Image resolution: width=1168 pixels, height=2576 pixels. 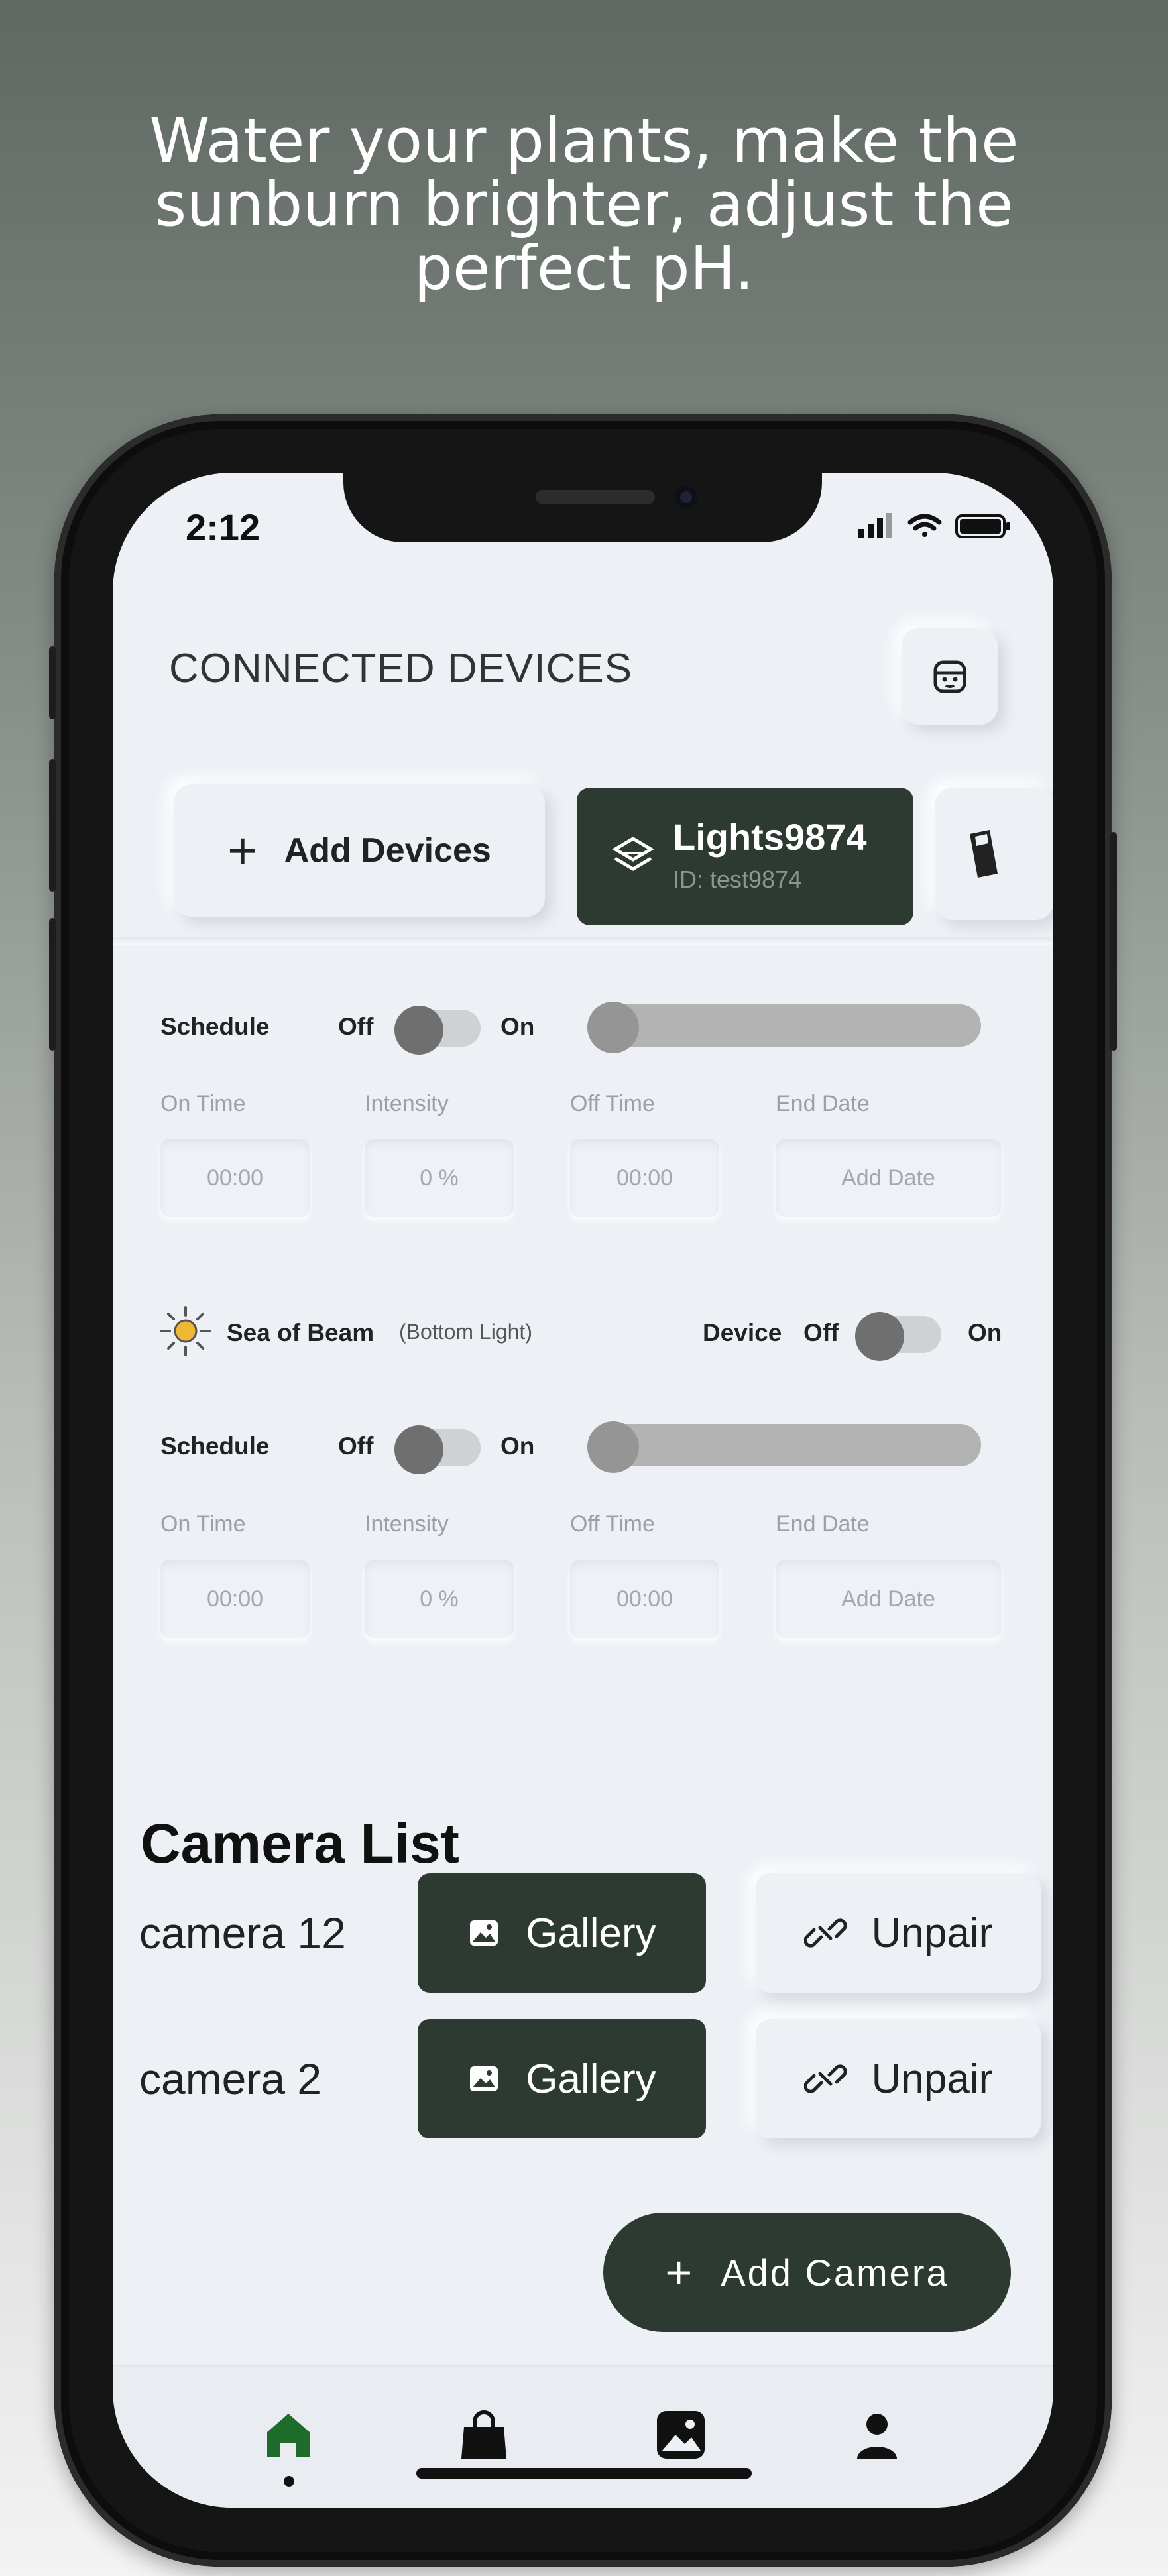 What do you see at coordinates (52, 683) in the screenshot?
I see `mute-switch` at bounding box center [52, 683].